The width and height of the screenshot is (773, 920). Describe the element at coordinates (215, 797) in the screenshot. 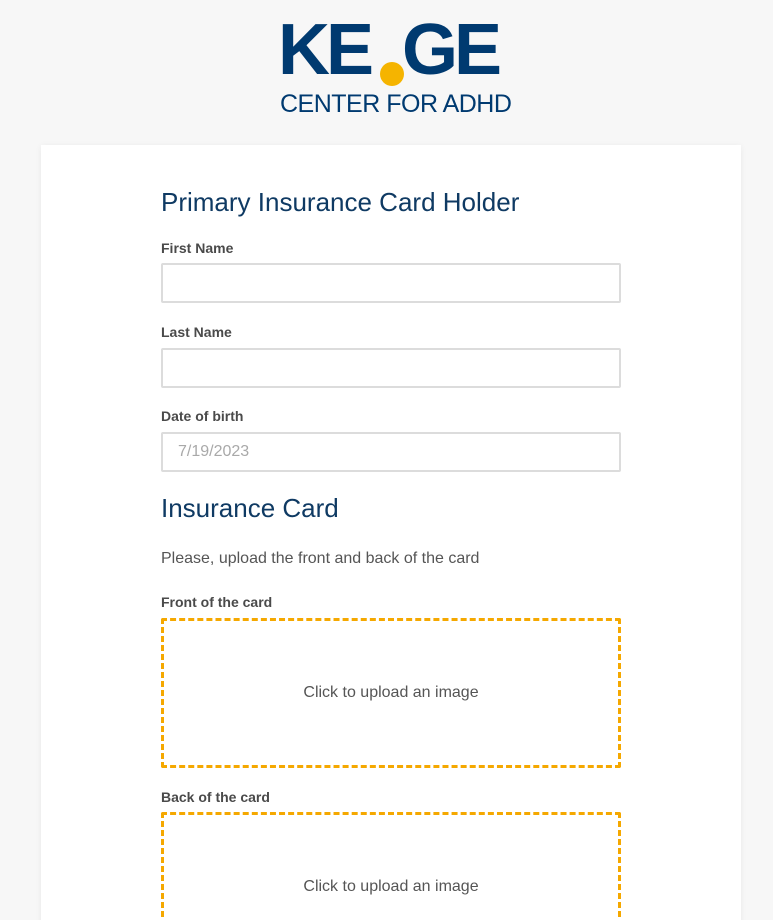

I see `back-card-label: Back of the card` at that location.